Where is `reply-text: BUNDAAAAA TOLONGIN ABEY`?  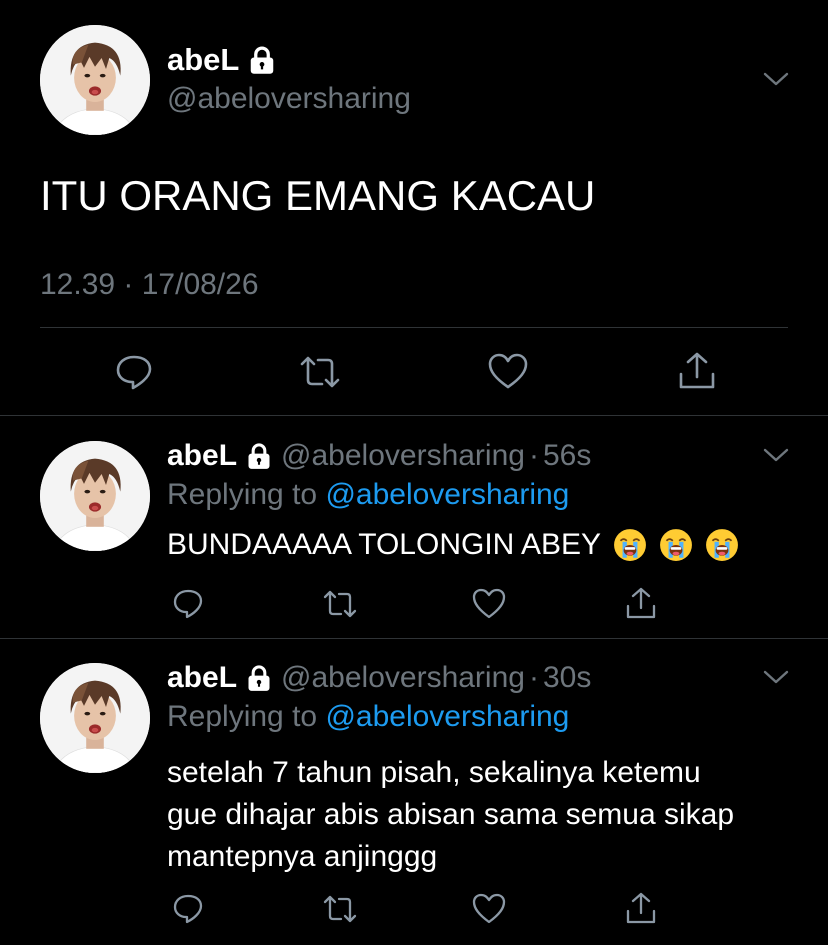 reply-text: BUNDAAAAA TOLONGIN ABEY is located at coordinates (453, 545).